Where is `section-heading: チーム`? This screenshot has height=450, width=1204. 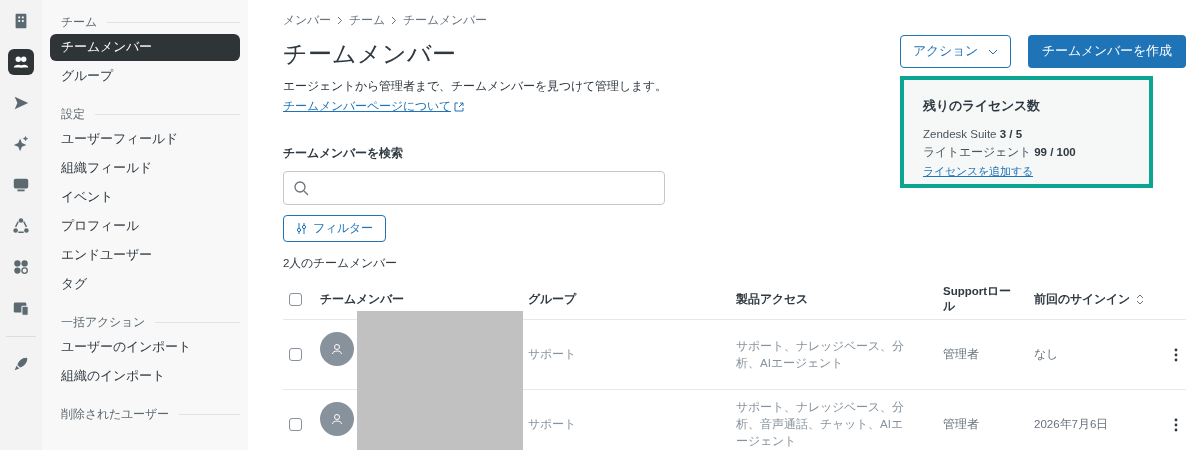
section-heading: チーム is located at coordinates (79, 22).